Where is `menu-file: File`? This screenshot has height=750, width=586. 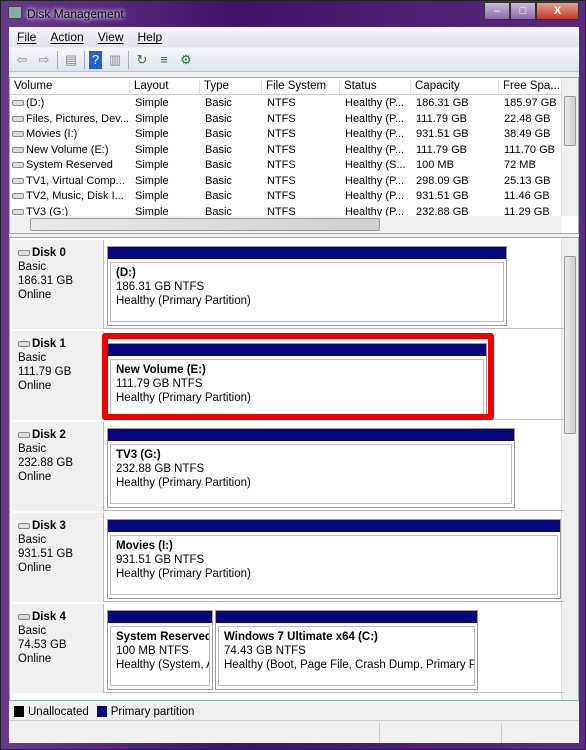
menu-file: File is located at coordinates (26, 37).